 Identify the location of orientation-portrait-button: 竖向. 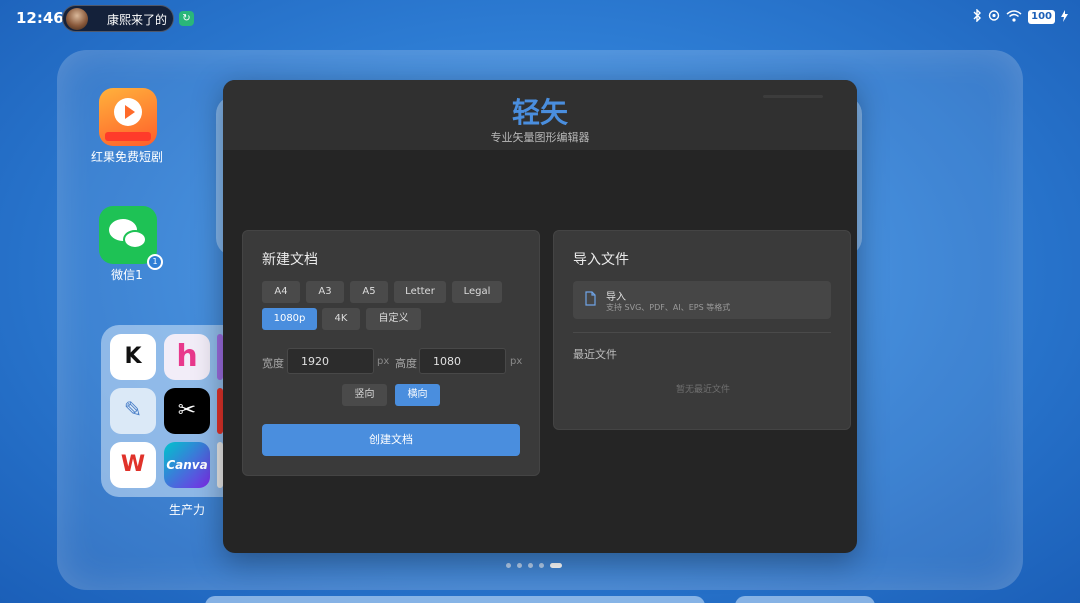
(364, 395).